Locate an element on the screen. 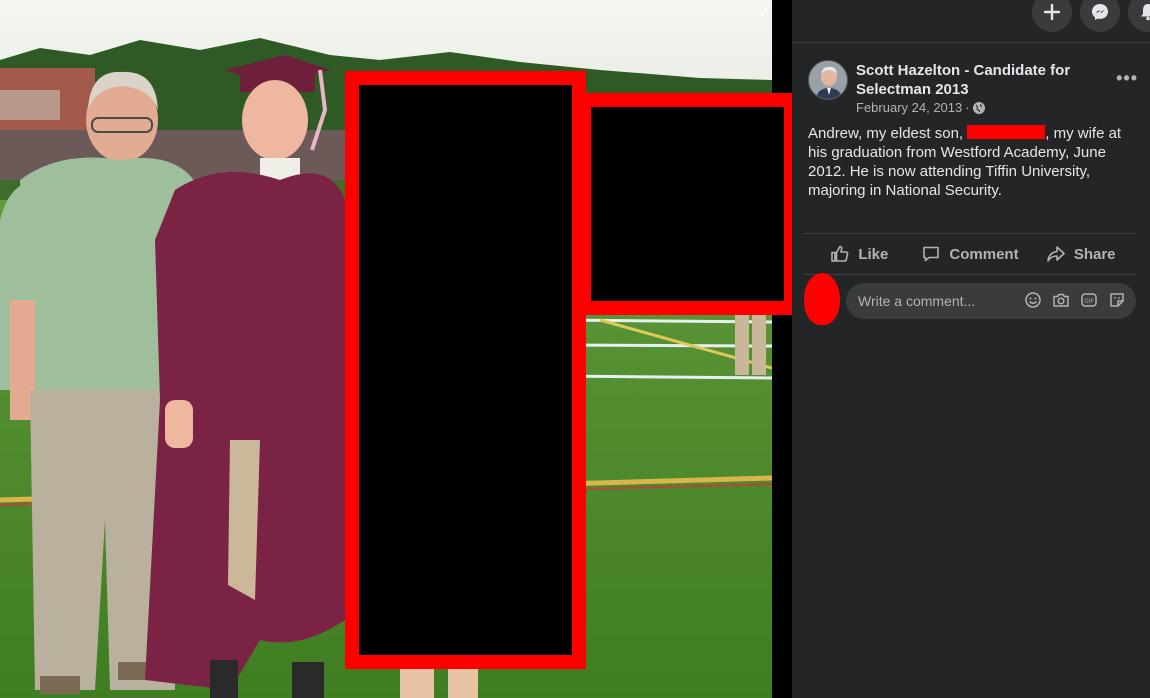  author-avatar is located at coordinates (828, 80).